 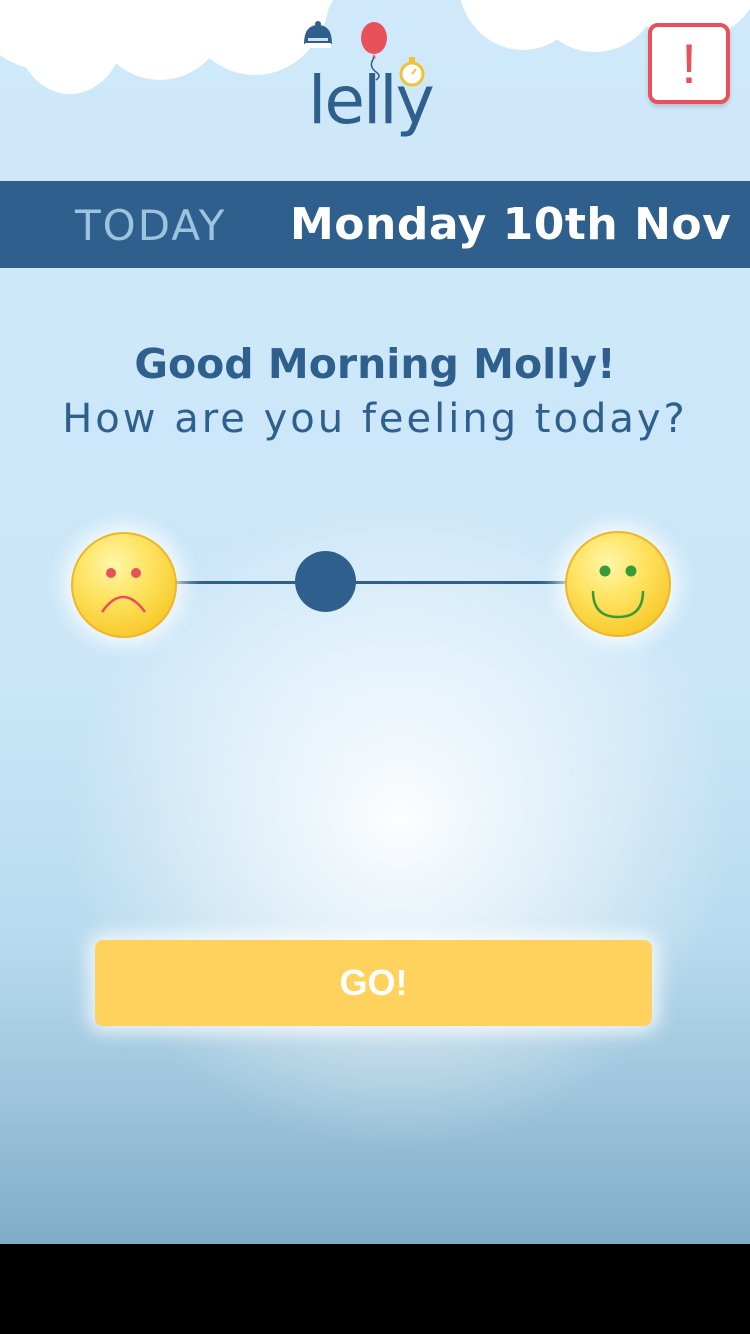 I want to click on date-bar: TODAY Monday 10th Nov, so click(x=375, y=224).